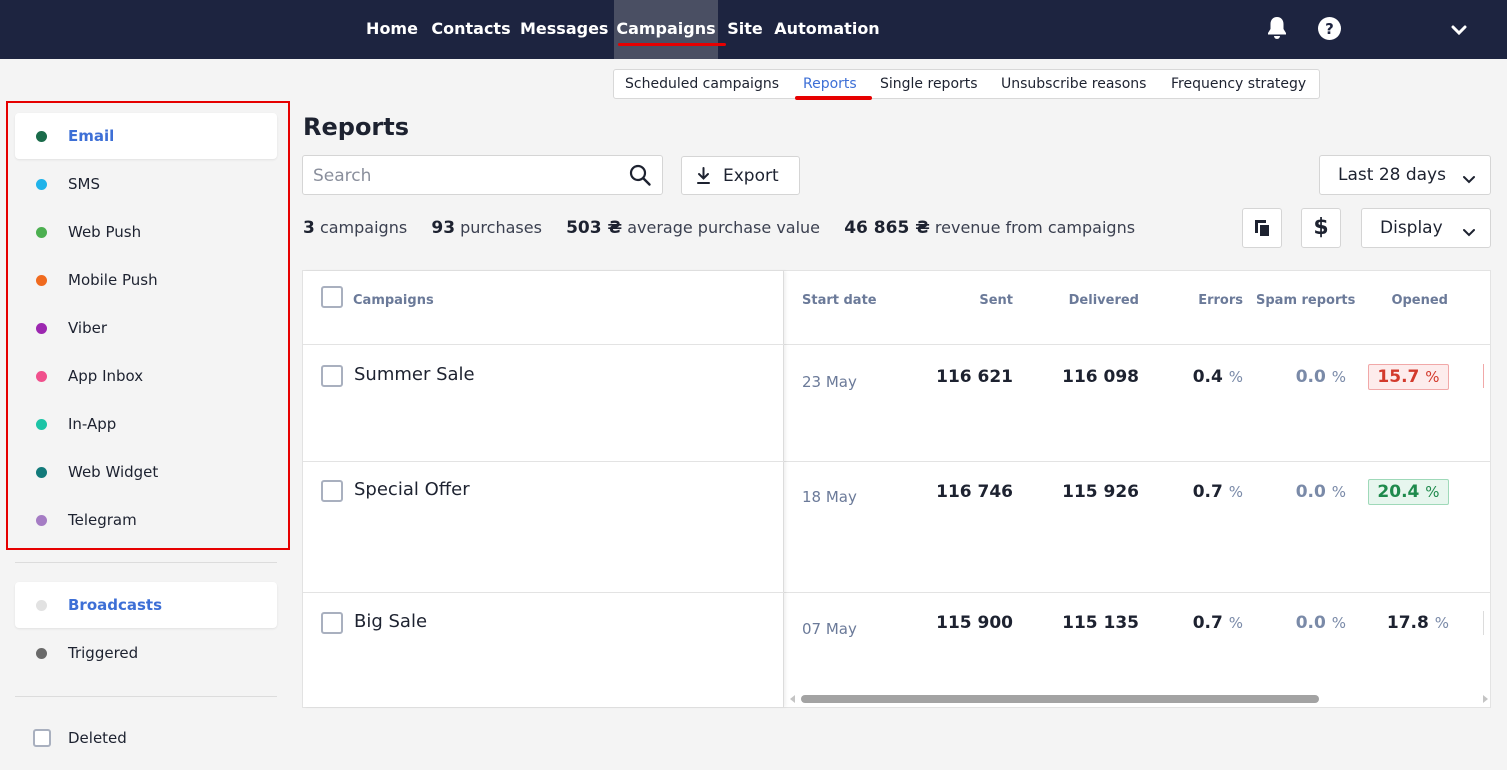 This screenshot has width=1507, height=770. What do you see at coordinates (829, 382) in the screenshot?
I see `row-start-date: 23 May` at bounding box center [829, 382].